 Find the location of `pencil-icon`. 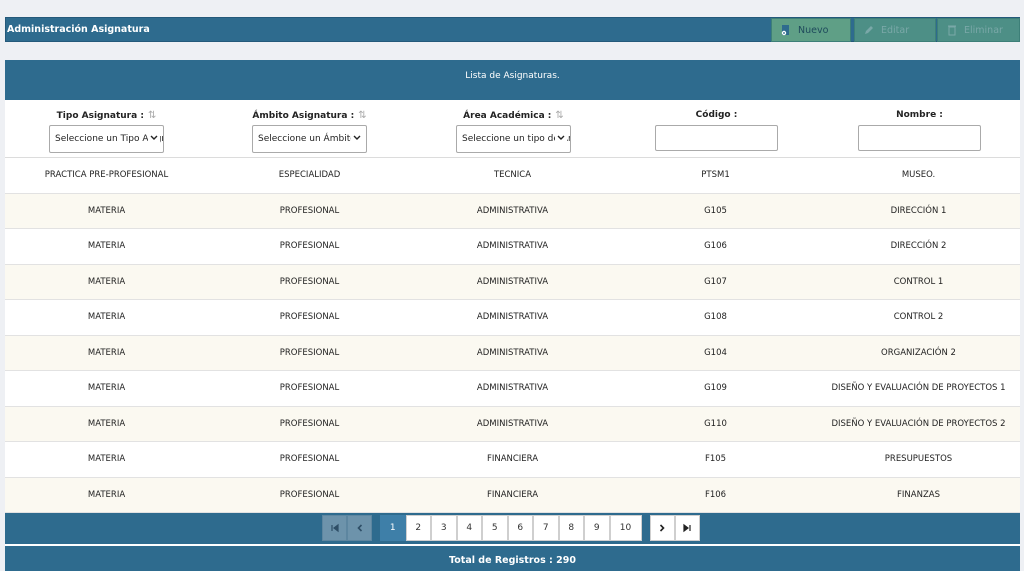

pencil-icon is located at coordinates (869, 30).